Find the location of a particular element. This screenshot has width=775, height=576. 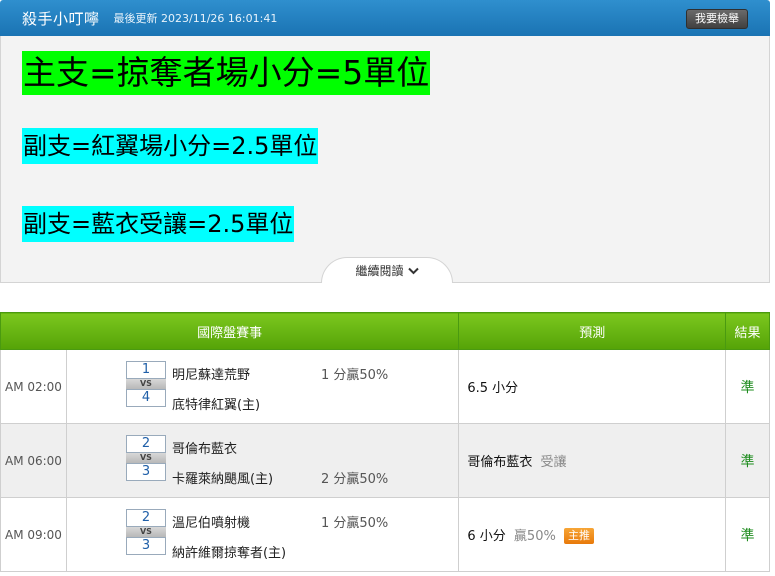

page-title: 殺手小叮嚀 is located at coordinates (61, 18).